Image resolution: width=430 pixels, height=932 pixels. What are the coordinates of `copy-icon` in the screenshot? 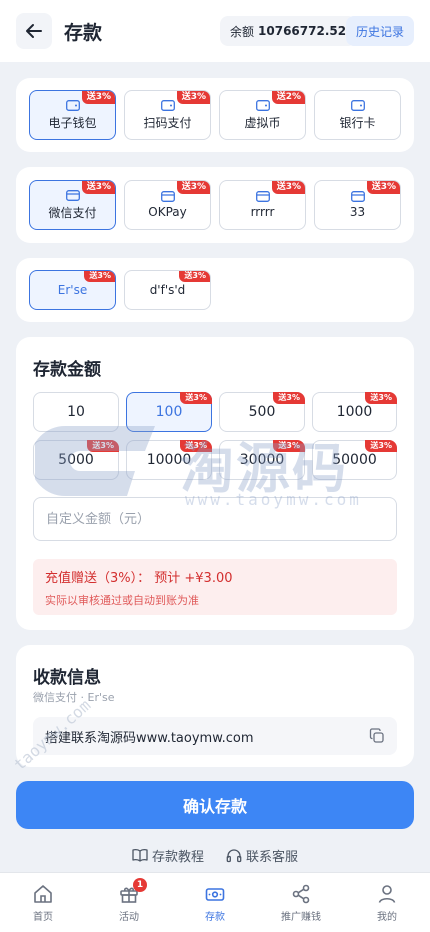 It's located at (377, 736).